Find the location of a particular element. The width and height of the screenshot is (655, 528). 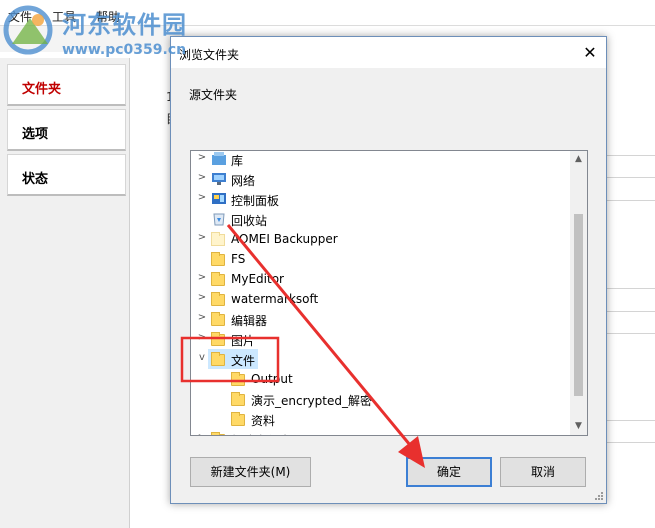

tree-item-label: 新建文件夹 is located at coordinates (261, 433).